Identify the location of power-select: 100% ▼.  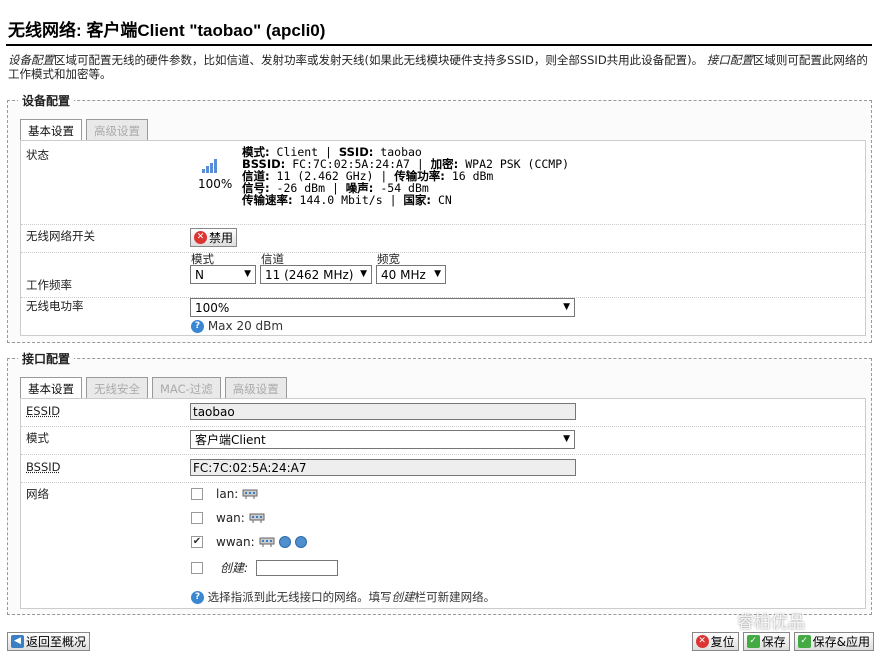
(382, 307).